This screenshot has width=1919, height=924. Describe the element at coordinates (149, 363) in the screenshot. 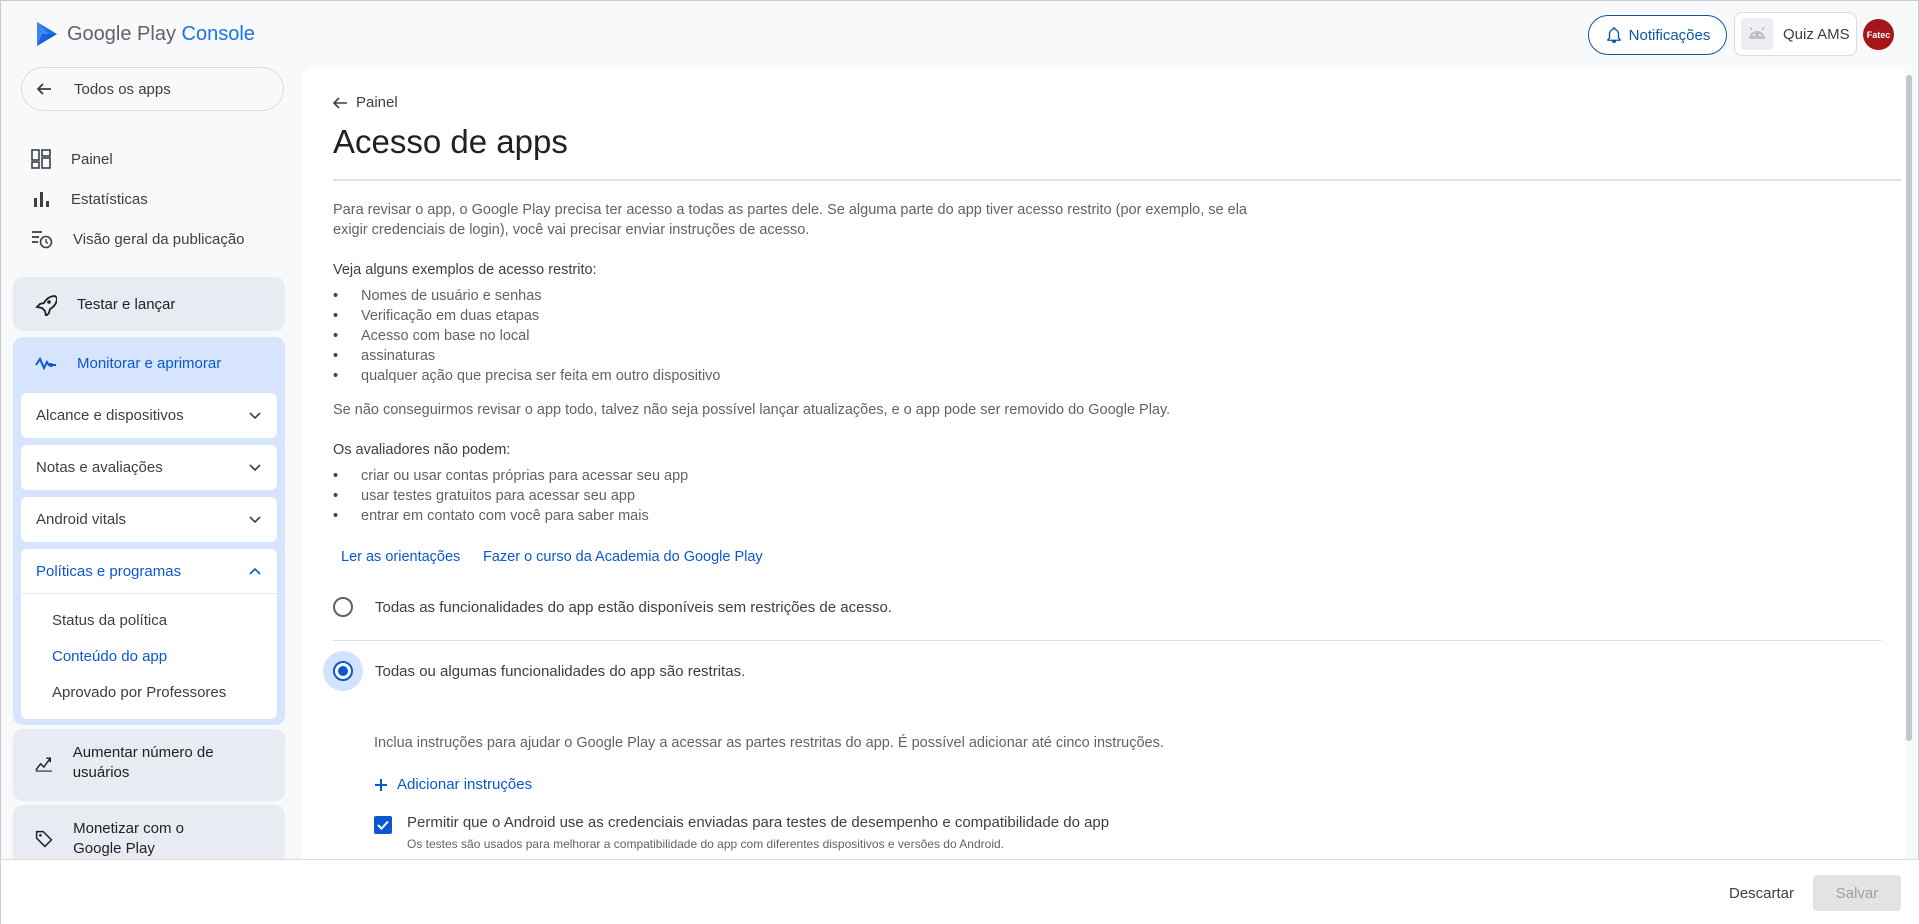

I see `sidebar-group-label: Monitorar e aprimorar` at that location.